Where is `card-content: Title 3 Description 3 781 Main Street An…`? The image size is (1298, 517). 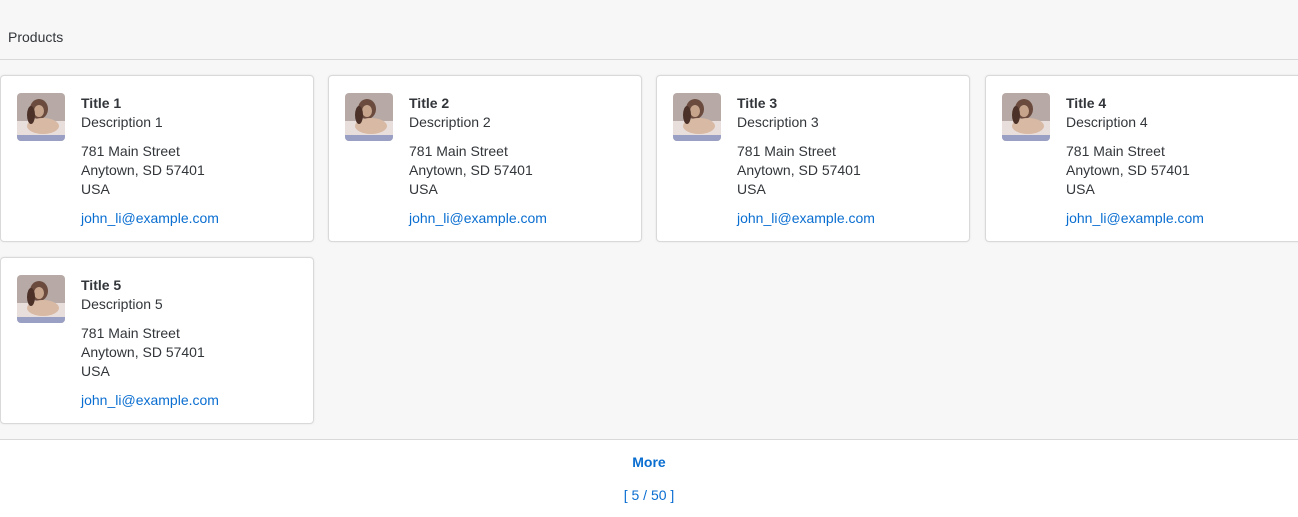
card-content: Title 3 Description 3 781 Main Street An… is located at coordinates (847, 161).